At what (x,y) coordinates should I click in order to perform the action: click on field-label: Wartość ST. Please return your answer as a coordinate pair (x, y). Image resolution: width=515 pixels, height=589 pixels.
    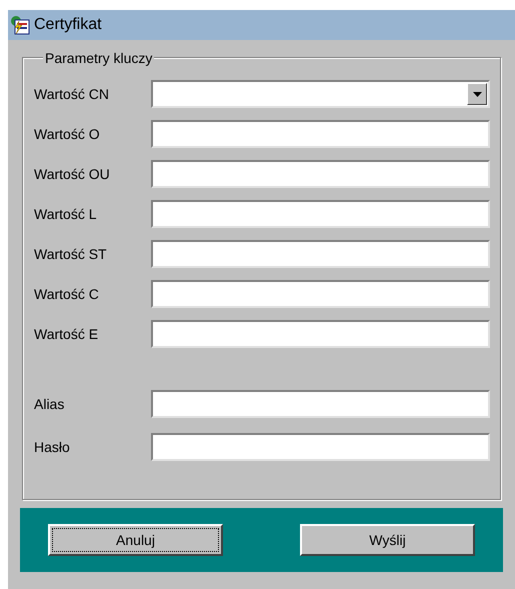
    Looking at the image, I should click on (70, 254).